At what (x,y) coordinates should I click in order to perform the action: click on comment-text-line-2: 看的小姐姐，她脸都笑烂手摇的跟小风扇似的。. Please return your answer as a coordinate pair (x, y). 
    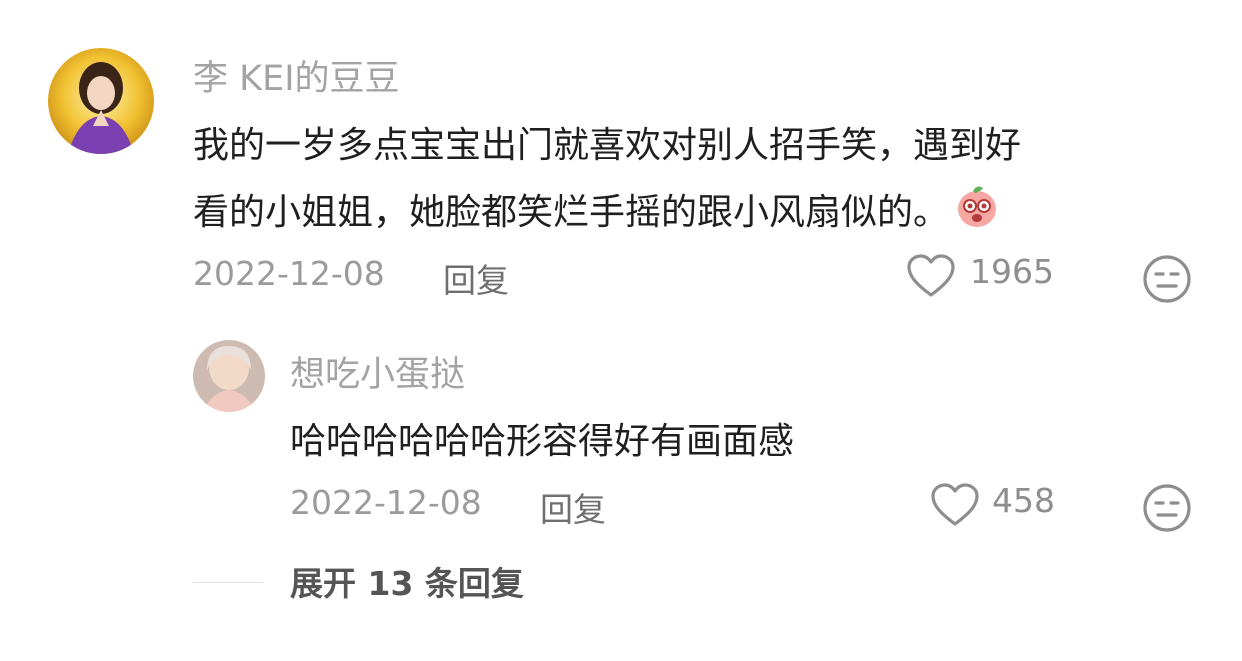
    Looking at the image, I should click on (597, 208).